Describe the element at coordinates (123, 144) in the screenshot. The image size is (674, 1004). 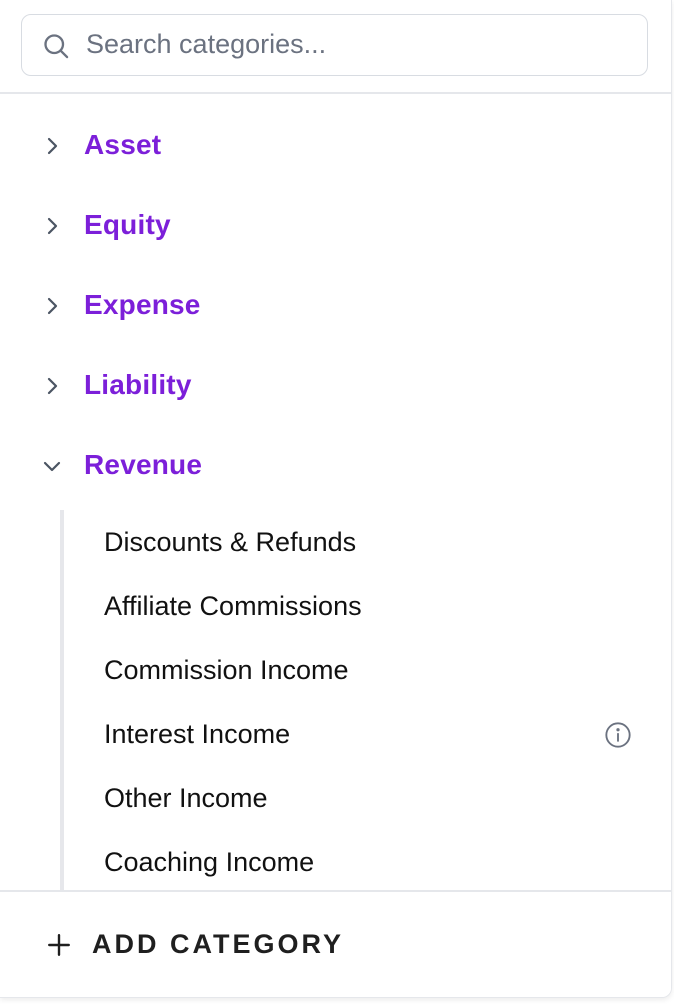
I see `category-group-label: Asset` at that location.